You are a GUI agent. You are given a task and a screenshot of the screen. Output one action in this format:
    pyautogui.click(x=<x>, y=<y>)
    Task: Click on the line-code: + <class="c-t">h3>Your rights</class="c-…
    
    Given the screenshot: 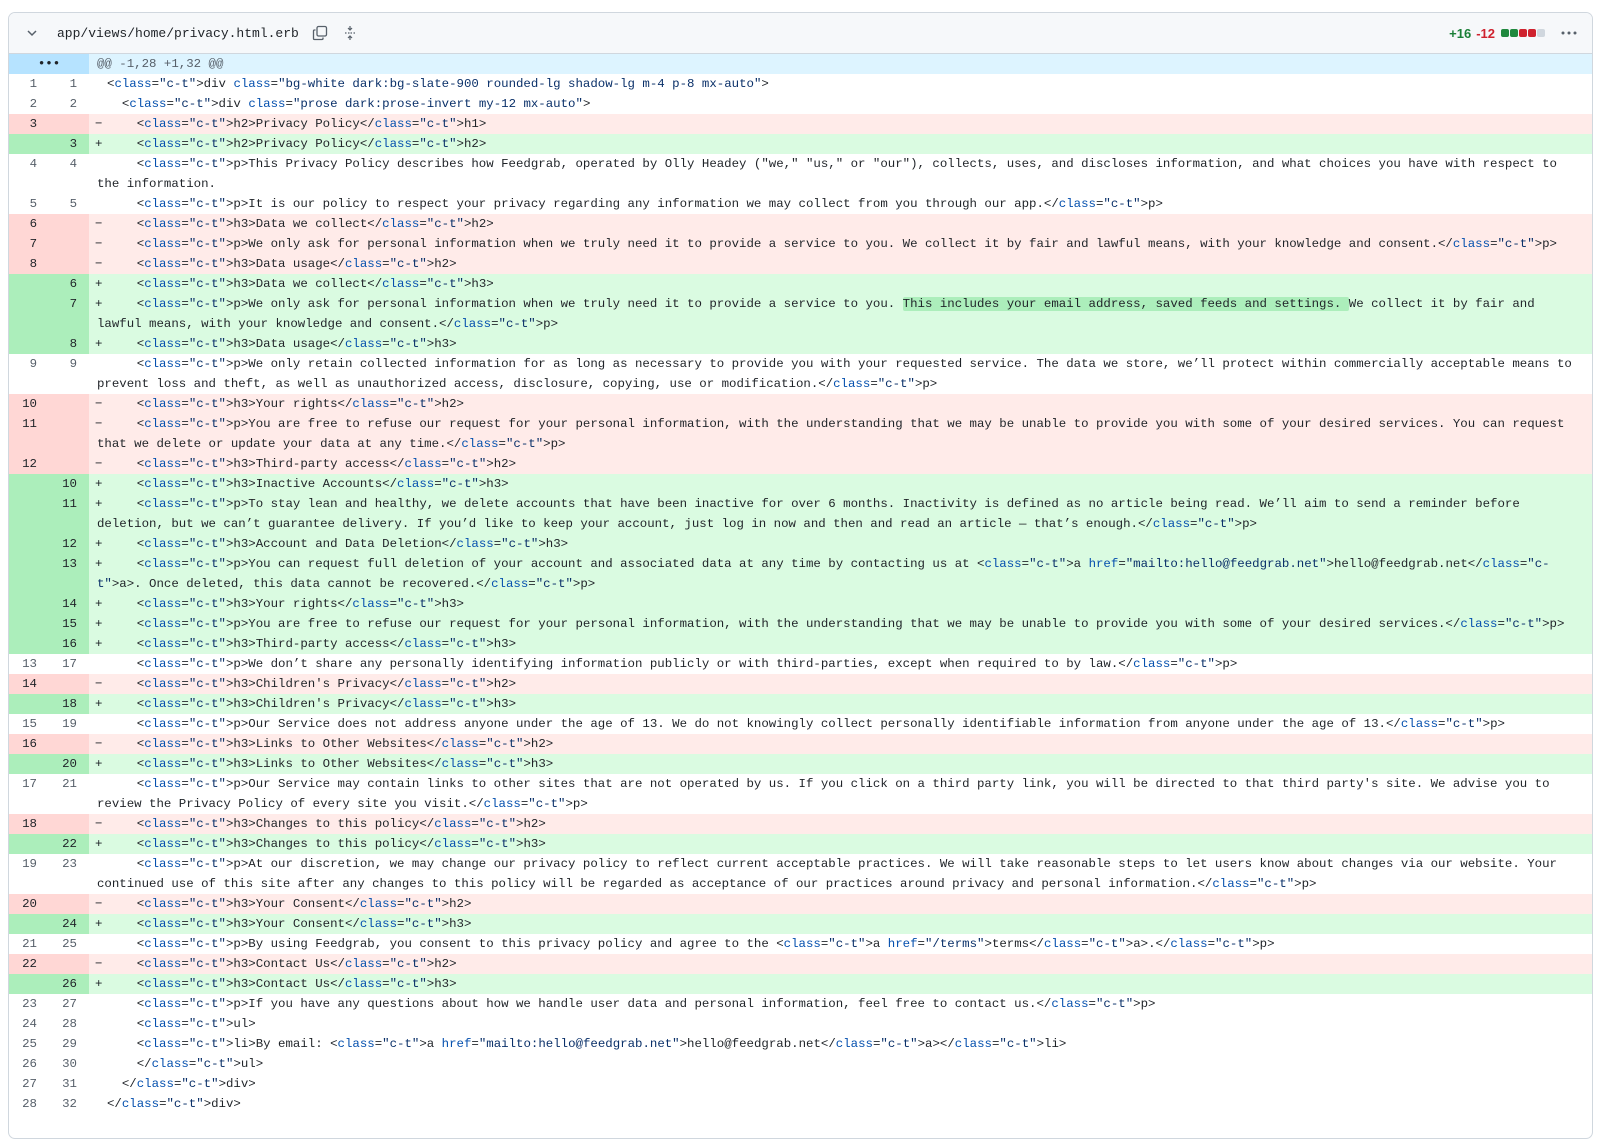 What is the action you would take?
    pyautogui.click(x=840, y=604)
    